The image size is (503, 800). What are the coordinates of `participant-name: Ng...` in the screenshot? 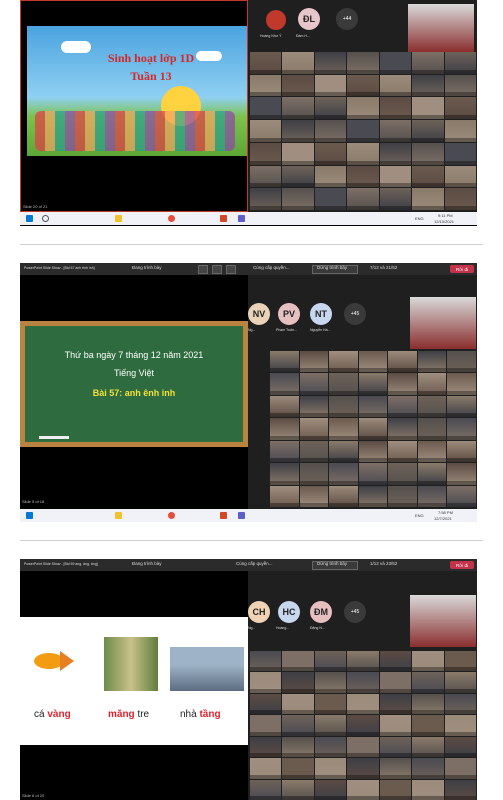 It's located at (252, 330).